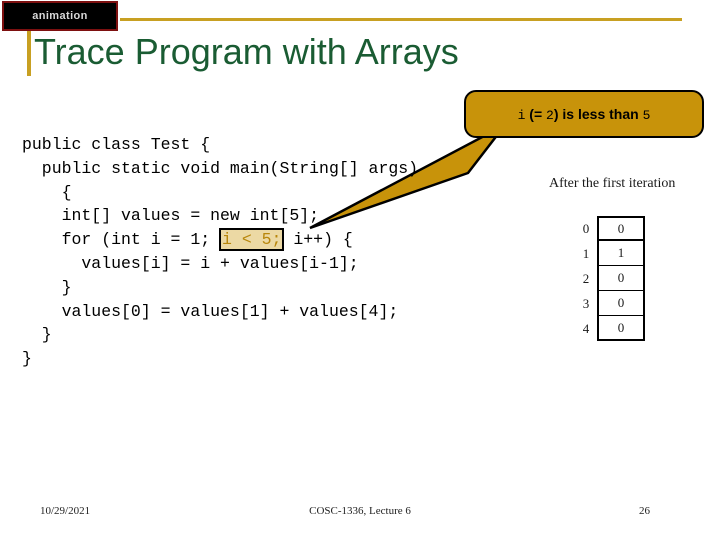 The width and height of the screenshot is (720, 540). What do you see at coordinates (586, 253) in the screenshot?
I see `array-index: 1` at bounding box center [586, 253].